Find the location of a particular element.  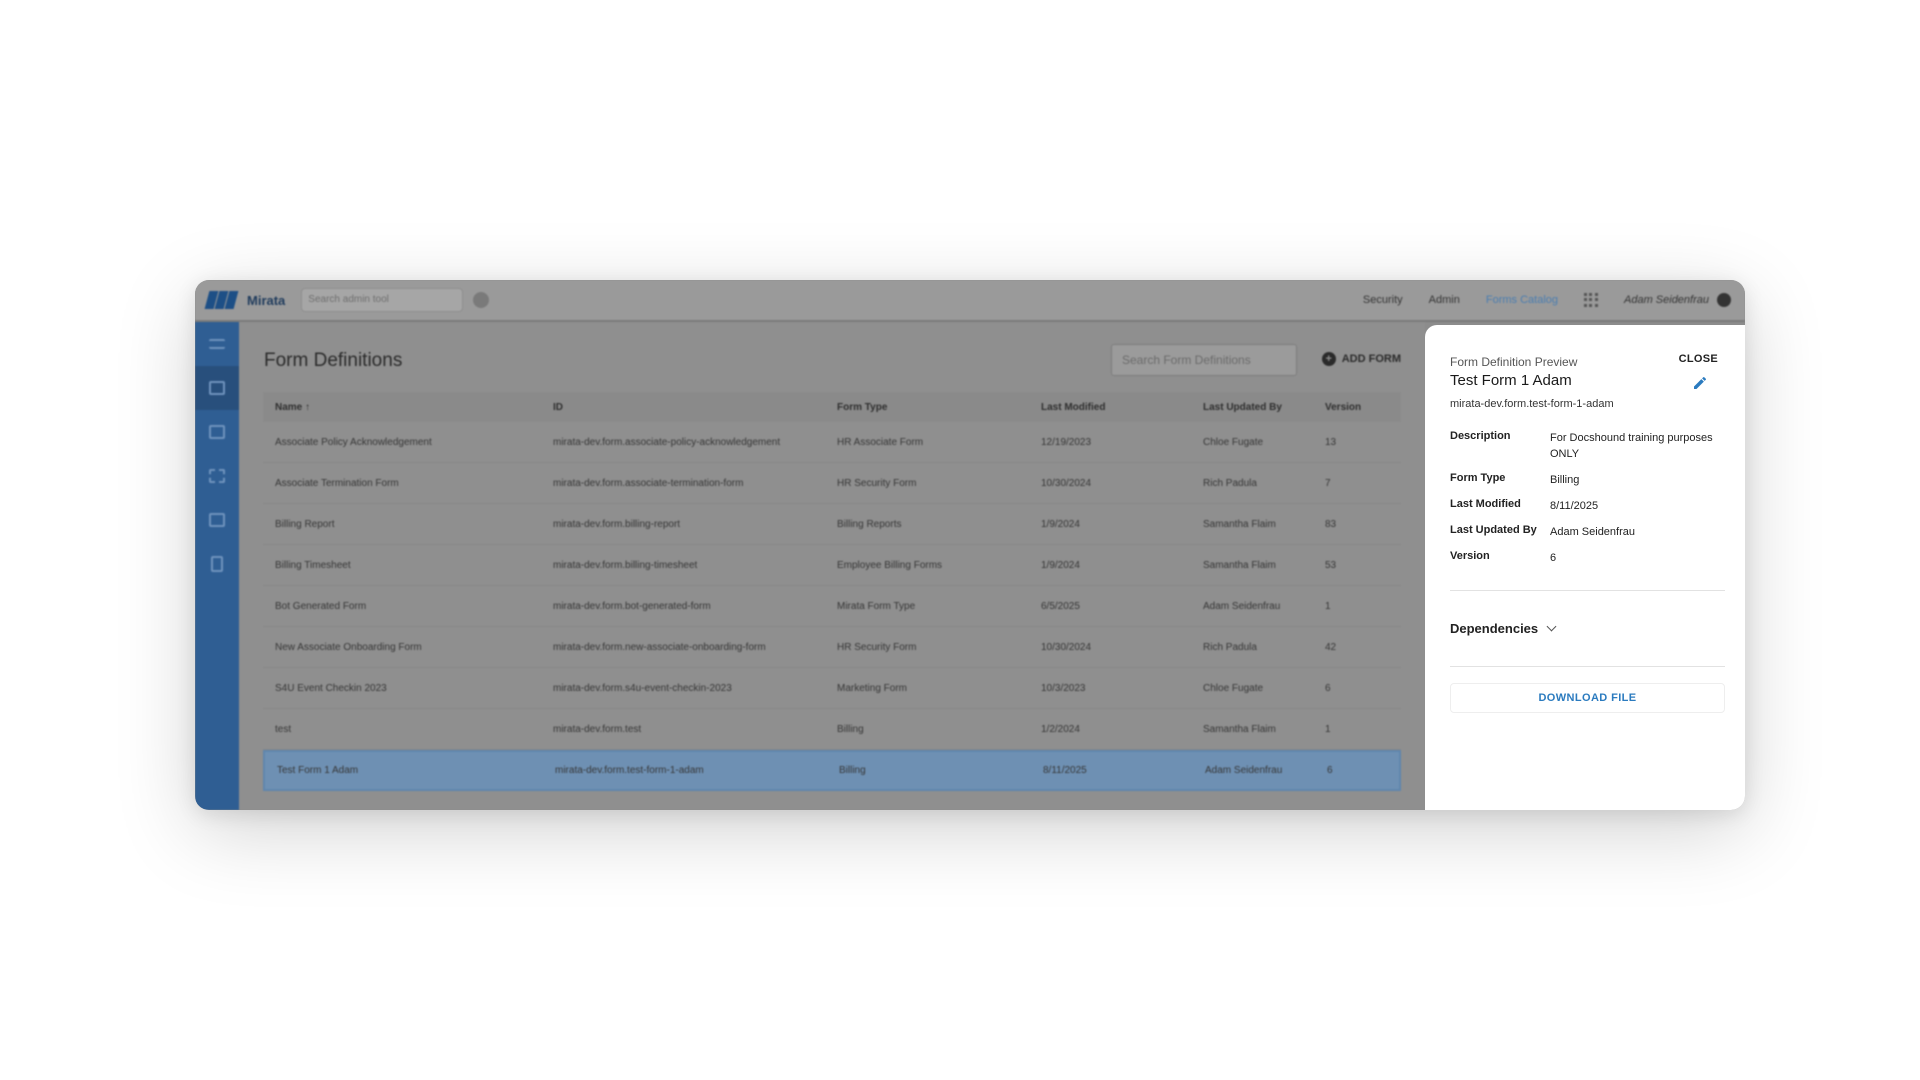

column-header-last-updated-by: Last Updated By is located at coordinates (1264, 407).